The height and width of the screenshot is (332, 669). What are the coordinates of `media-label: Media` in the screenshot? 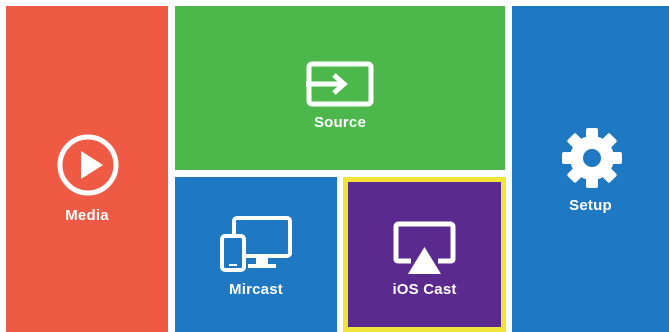 It's located at (87, 215).